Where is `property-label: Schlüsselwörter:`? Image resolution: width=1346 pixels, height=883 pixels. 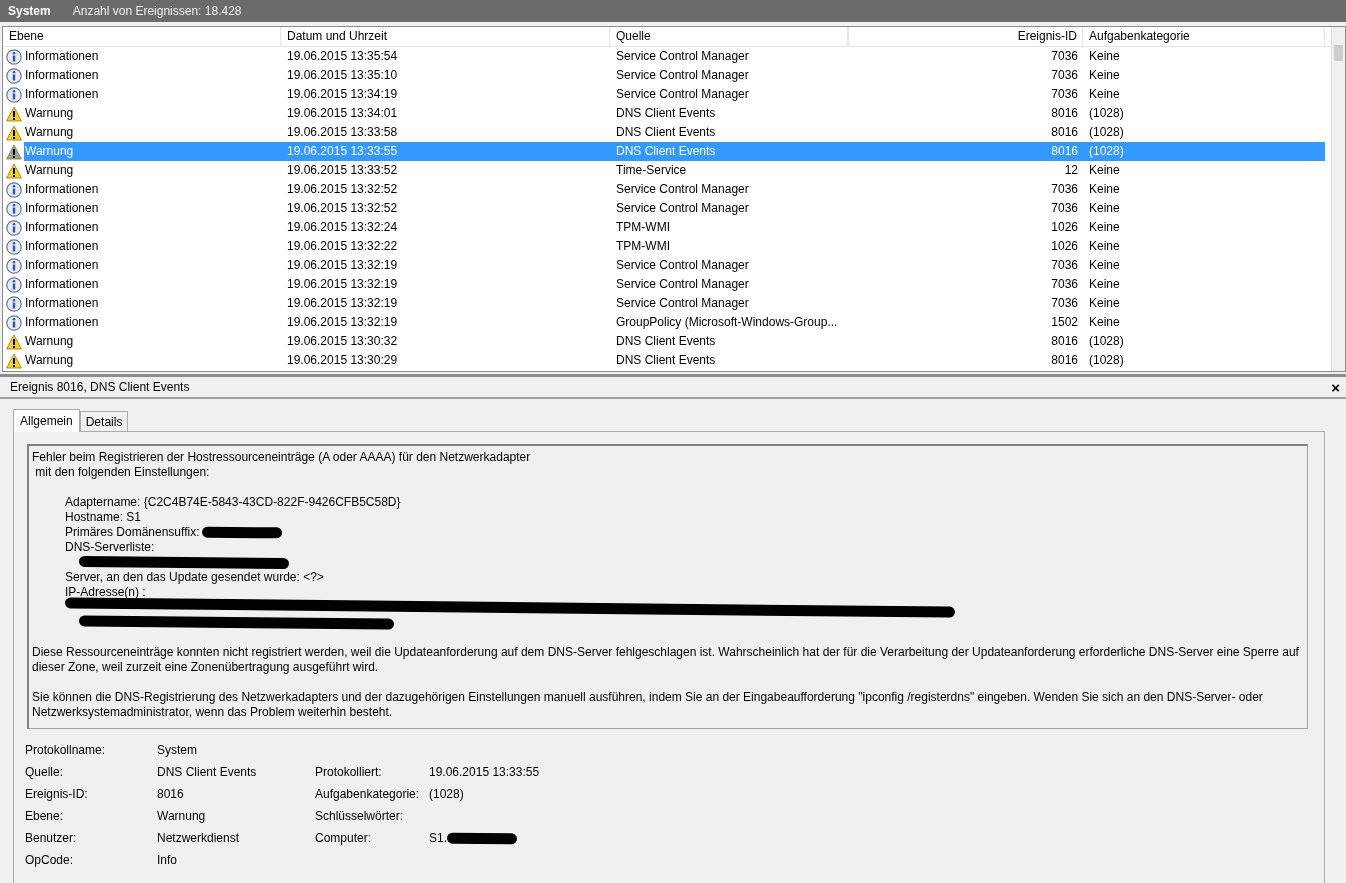 property-label: Schlüsselwörter: is located at coordinates (360, 816).